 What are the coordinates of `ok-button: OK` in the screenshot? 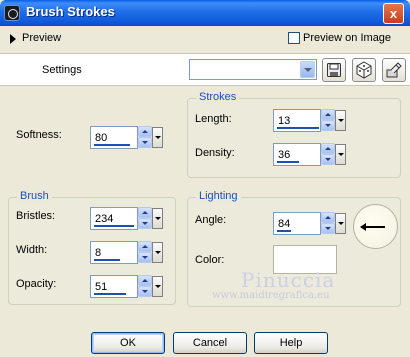 It's located at (128, 343).